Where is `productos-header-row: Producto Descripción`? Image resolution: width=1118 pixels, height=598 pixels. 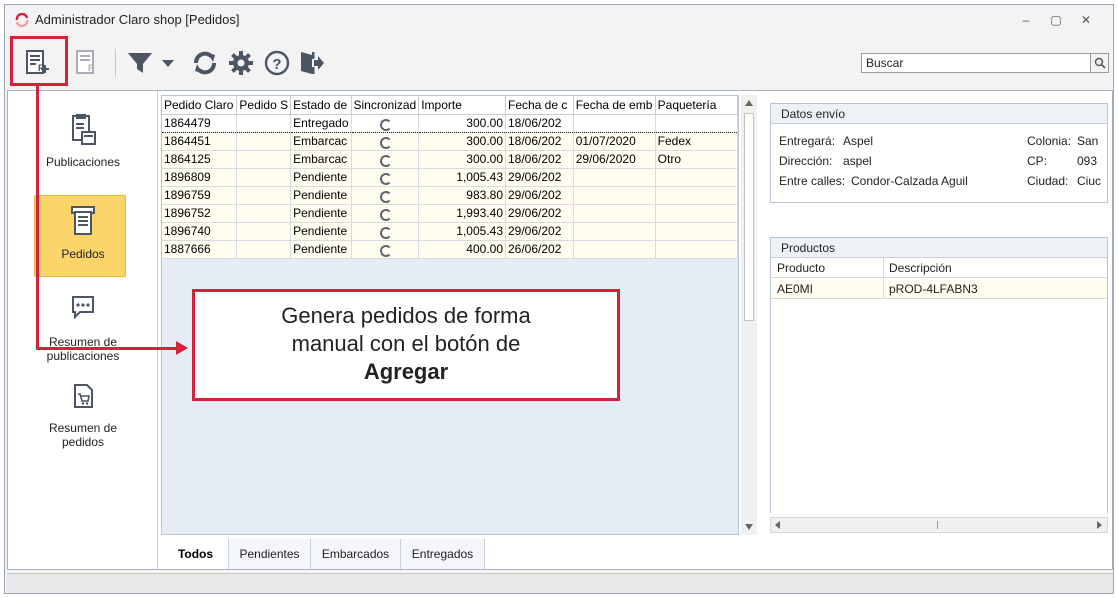 productos-header-row: Producto Descripción is located at coordinates (939, 268).